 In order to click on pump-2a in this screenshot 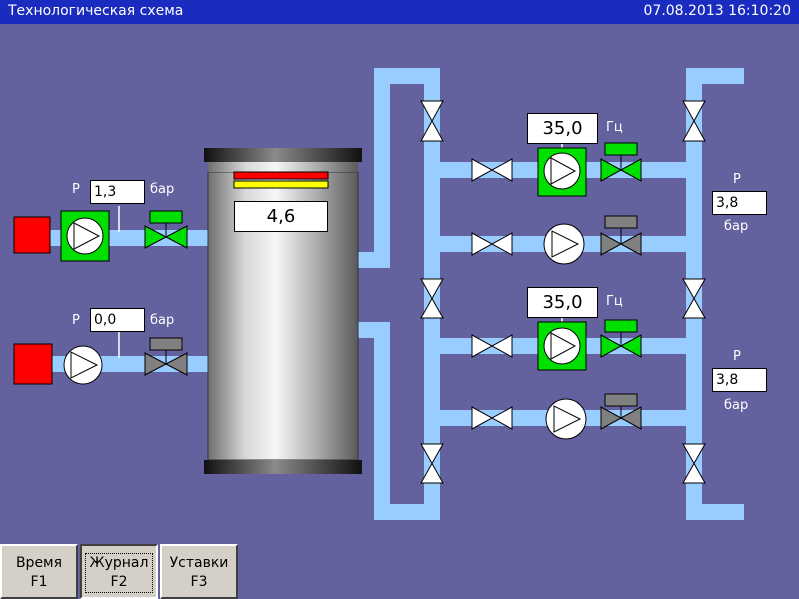, I will do `click(562, 346)`.